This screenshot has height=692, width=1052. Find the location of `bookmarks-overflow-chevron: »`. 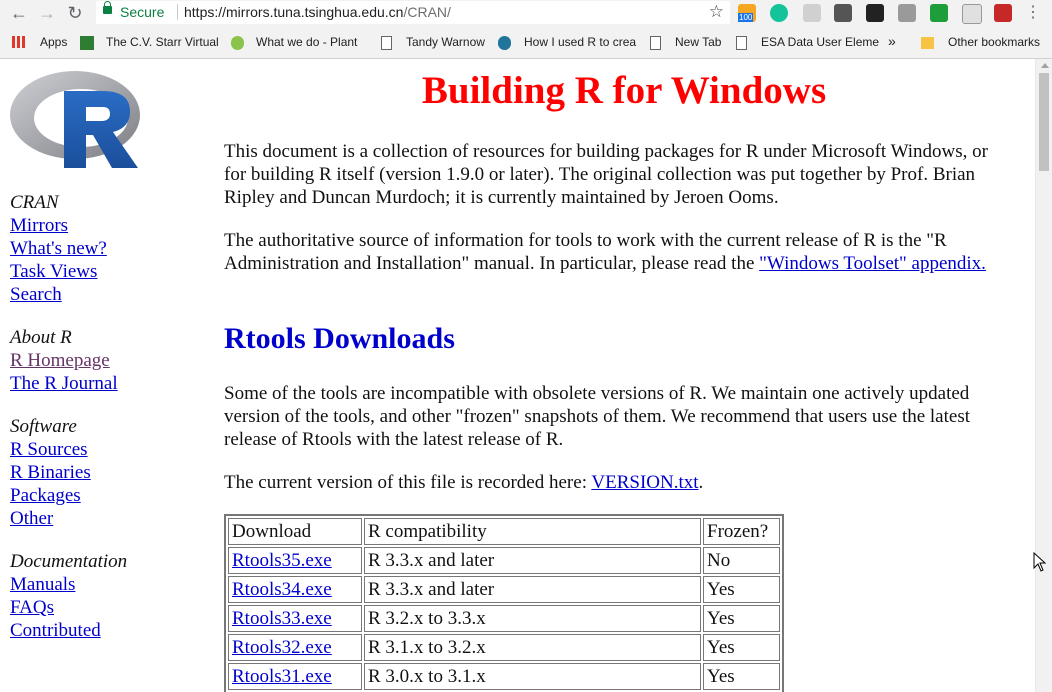

bookmarks-overflow-chevron: » is located at coordinates (892, 41).